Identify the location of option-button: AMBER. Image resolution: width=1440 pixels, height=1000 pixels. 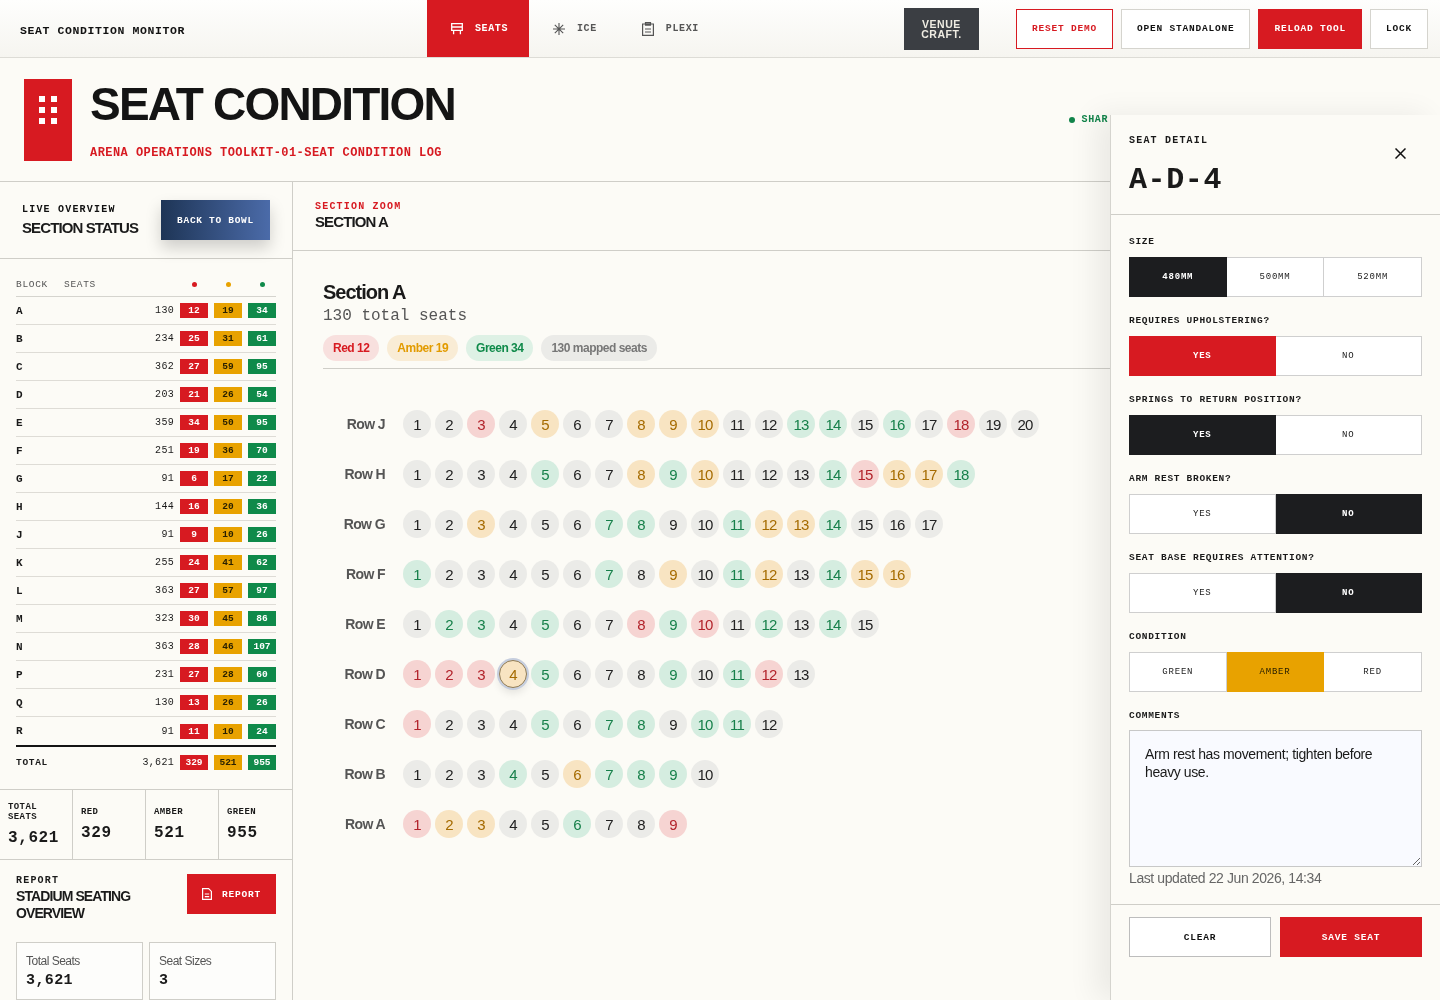
(1275, 672).